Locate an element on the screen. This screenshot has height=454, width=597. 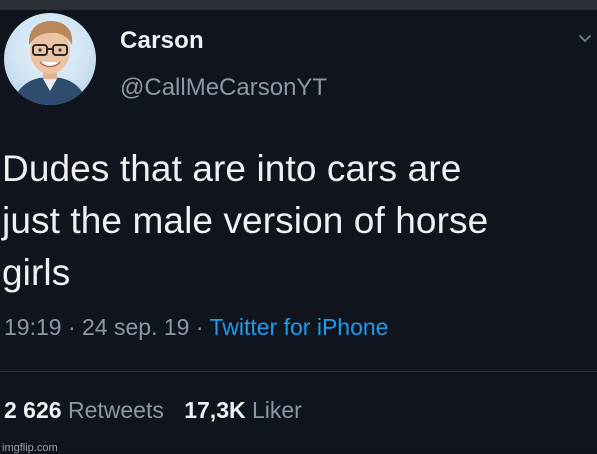
avatar is located at coordinates (50, 59).